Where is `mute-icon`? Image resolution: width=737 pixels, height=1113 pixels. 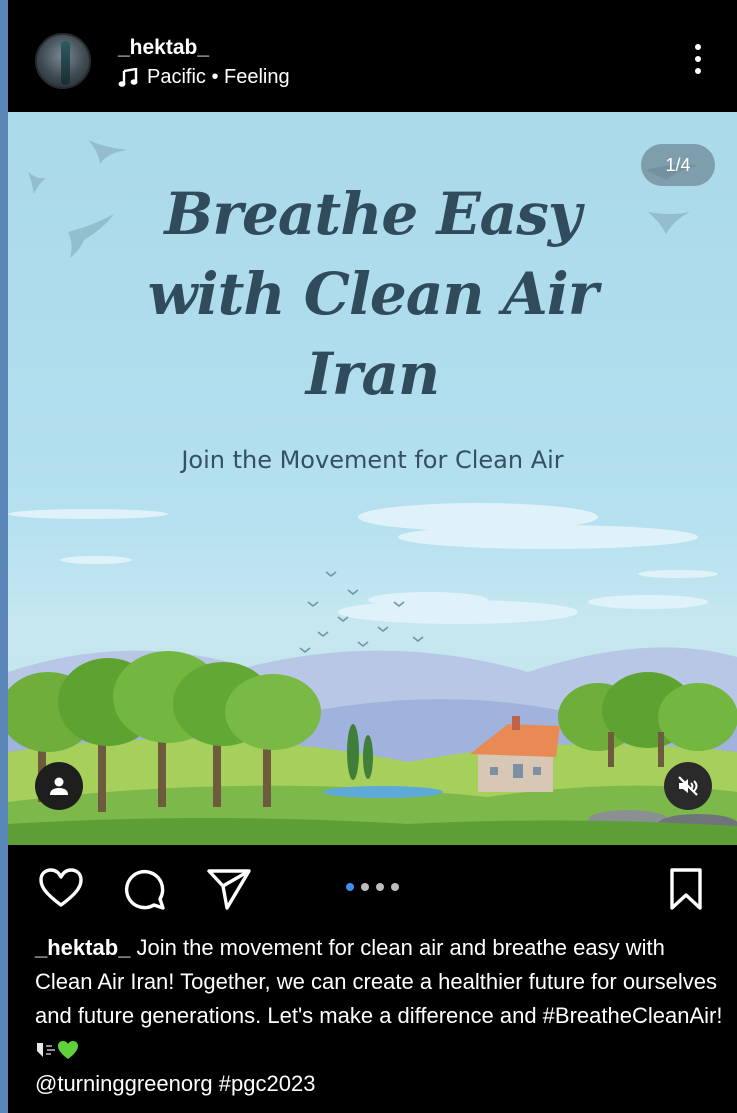
mute-icon is located at coordinates (688, 786).